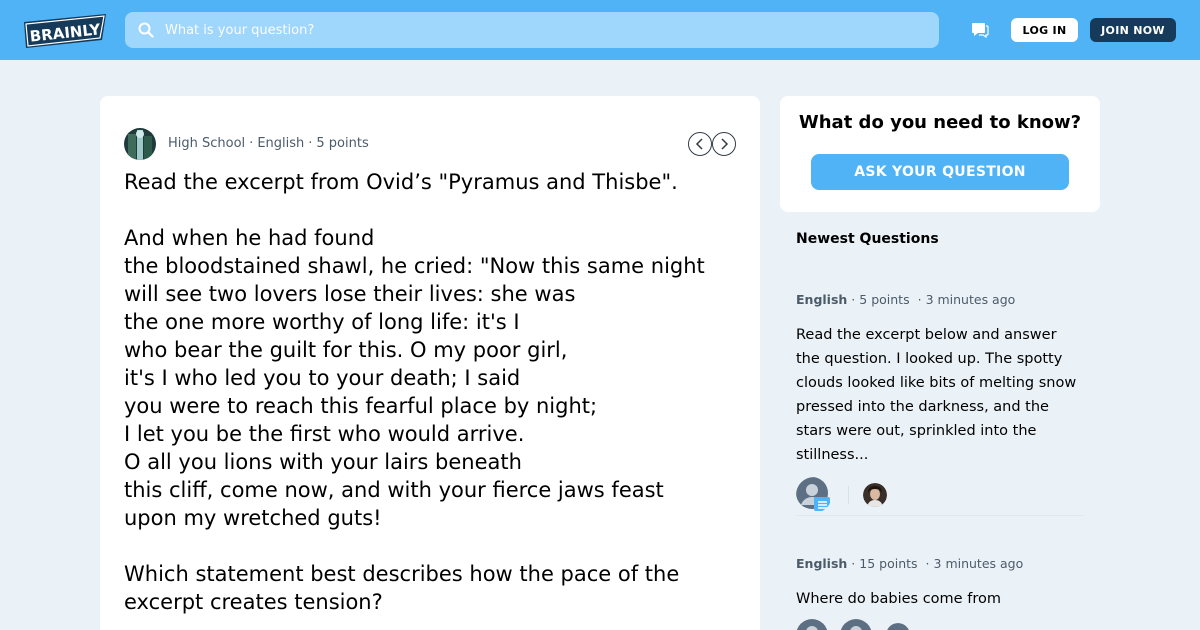  I want to click on chevron-left-icon, so click(699, 144).